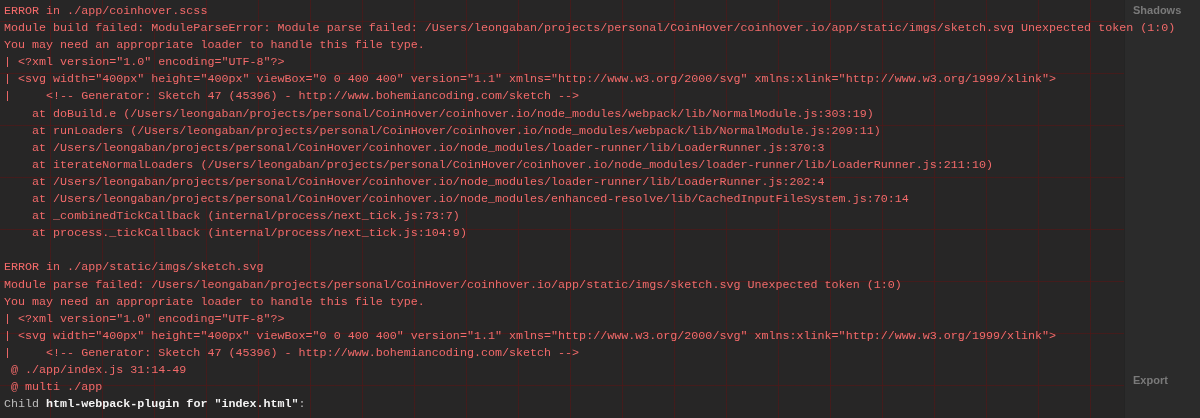  What do you see at coordinates (590, 29) in the screenshot?
I see `error-line: Module build failed: ModuleParseError: Module parse failed: /Users/leongaban/projects/personal/CoinHover/coinhover.io/app/static/imgs/sketch.svg Unexpected token (1:0)` at bounding box center [590, 29].